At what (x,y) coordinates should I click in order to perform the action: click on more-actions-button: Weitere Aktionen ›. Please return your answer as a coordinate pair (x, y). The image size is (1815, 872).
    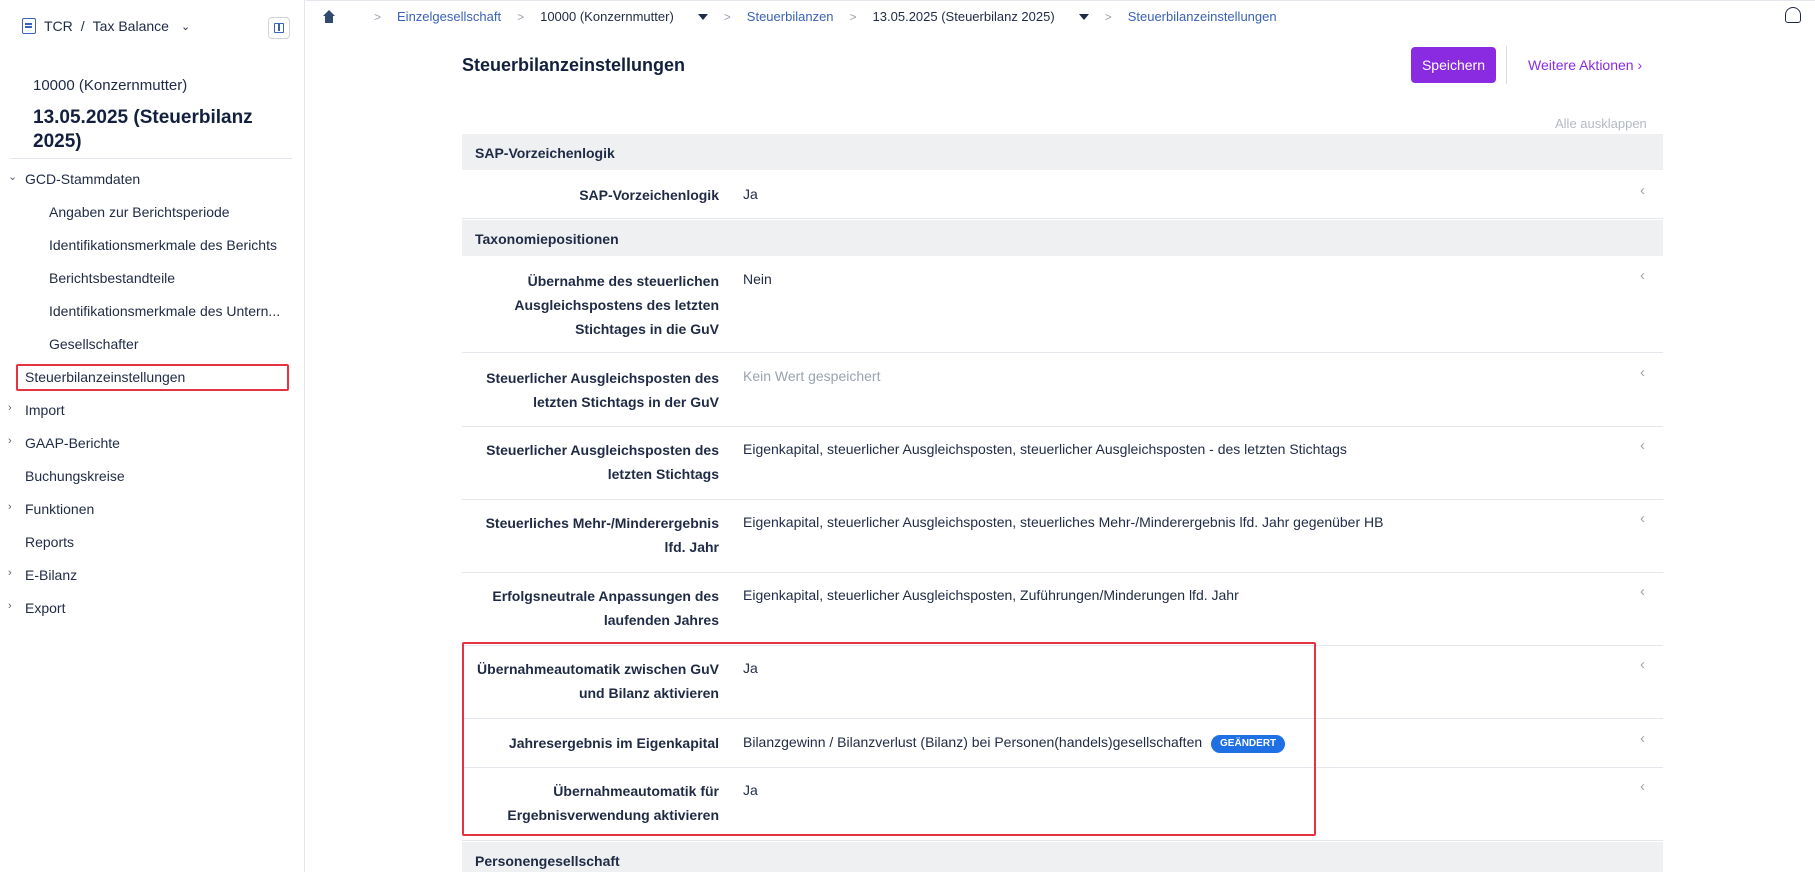
    Looking at the image, I should click on (1585, 65).